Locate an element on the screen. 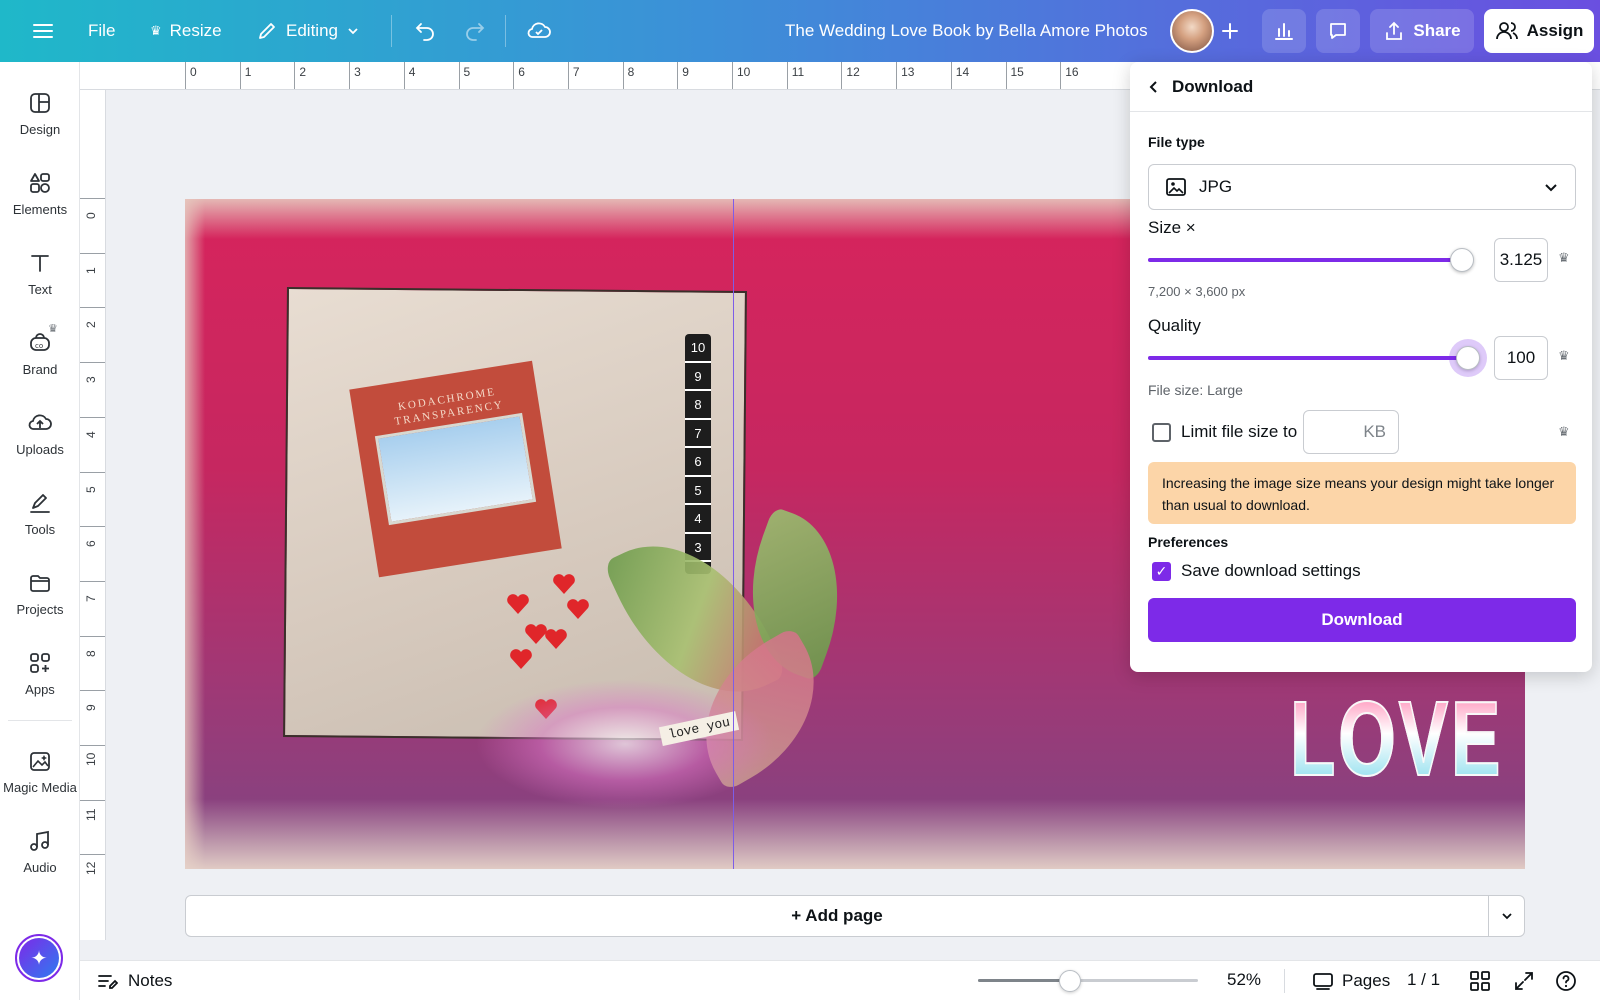 The width and height of the screenshot is (1600, 1000). undo-icon is located at coordinates (424, 32).